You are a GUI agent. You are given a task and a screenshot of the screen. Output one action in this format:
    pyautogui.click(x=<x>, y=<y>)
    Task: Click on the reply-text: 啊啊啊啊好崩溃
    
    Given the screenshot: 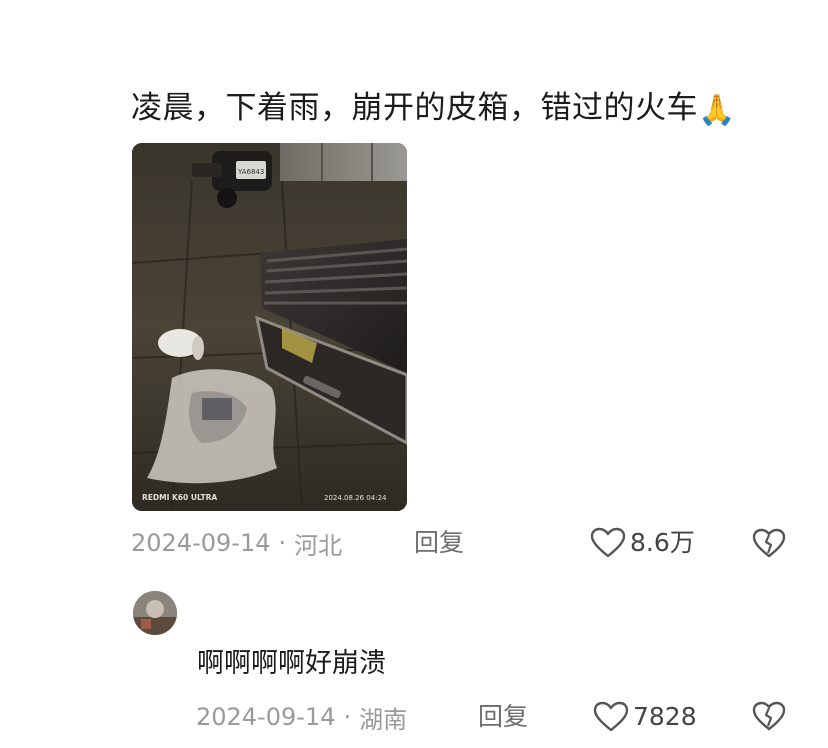 What is the action you would take?
    pyautogui.click(x=291, y=663)
    